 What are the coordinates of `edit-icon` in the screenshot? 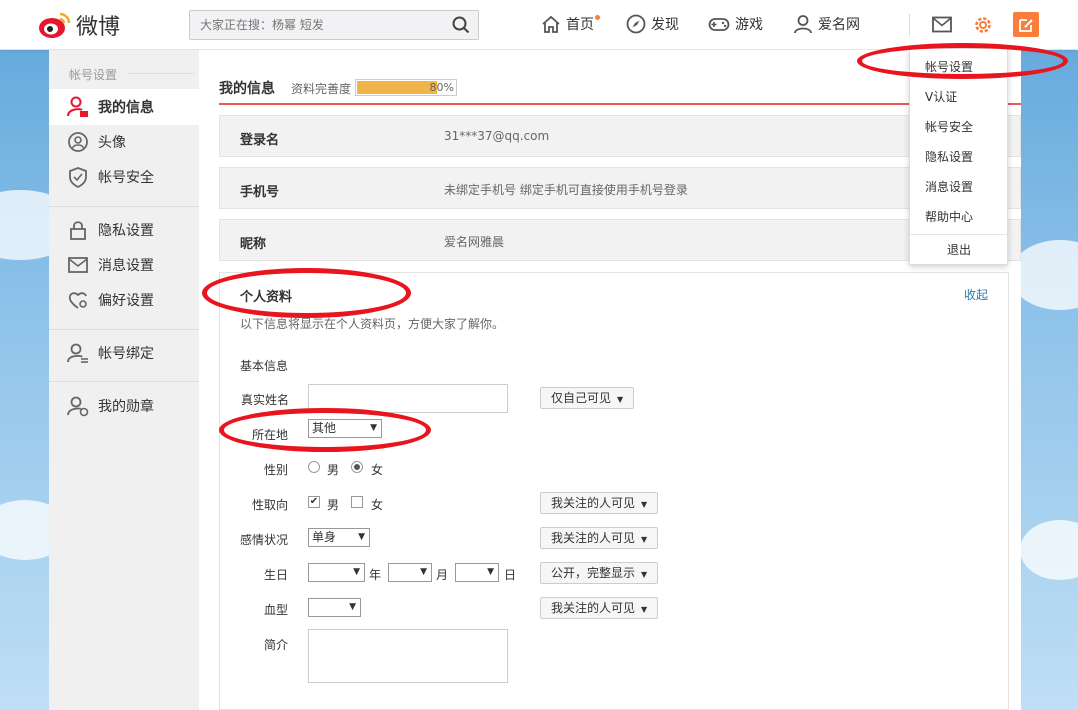 It's located at (1026, 25).